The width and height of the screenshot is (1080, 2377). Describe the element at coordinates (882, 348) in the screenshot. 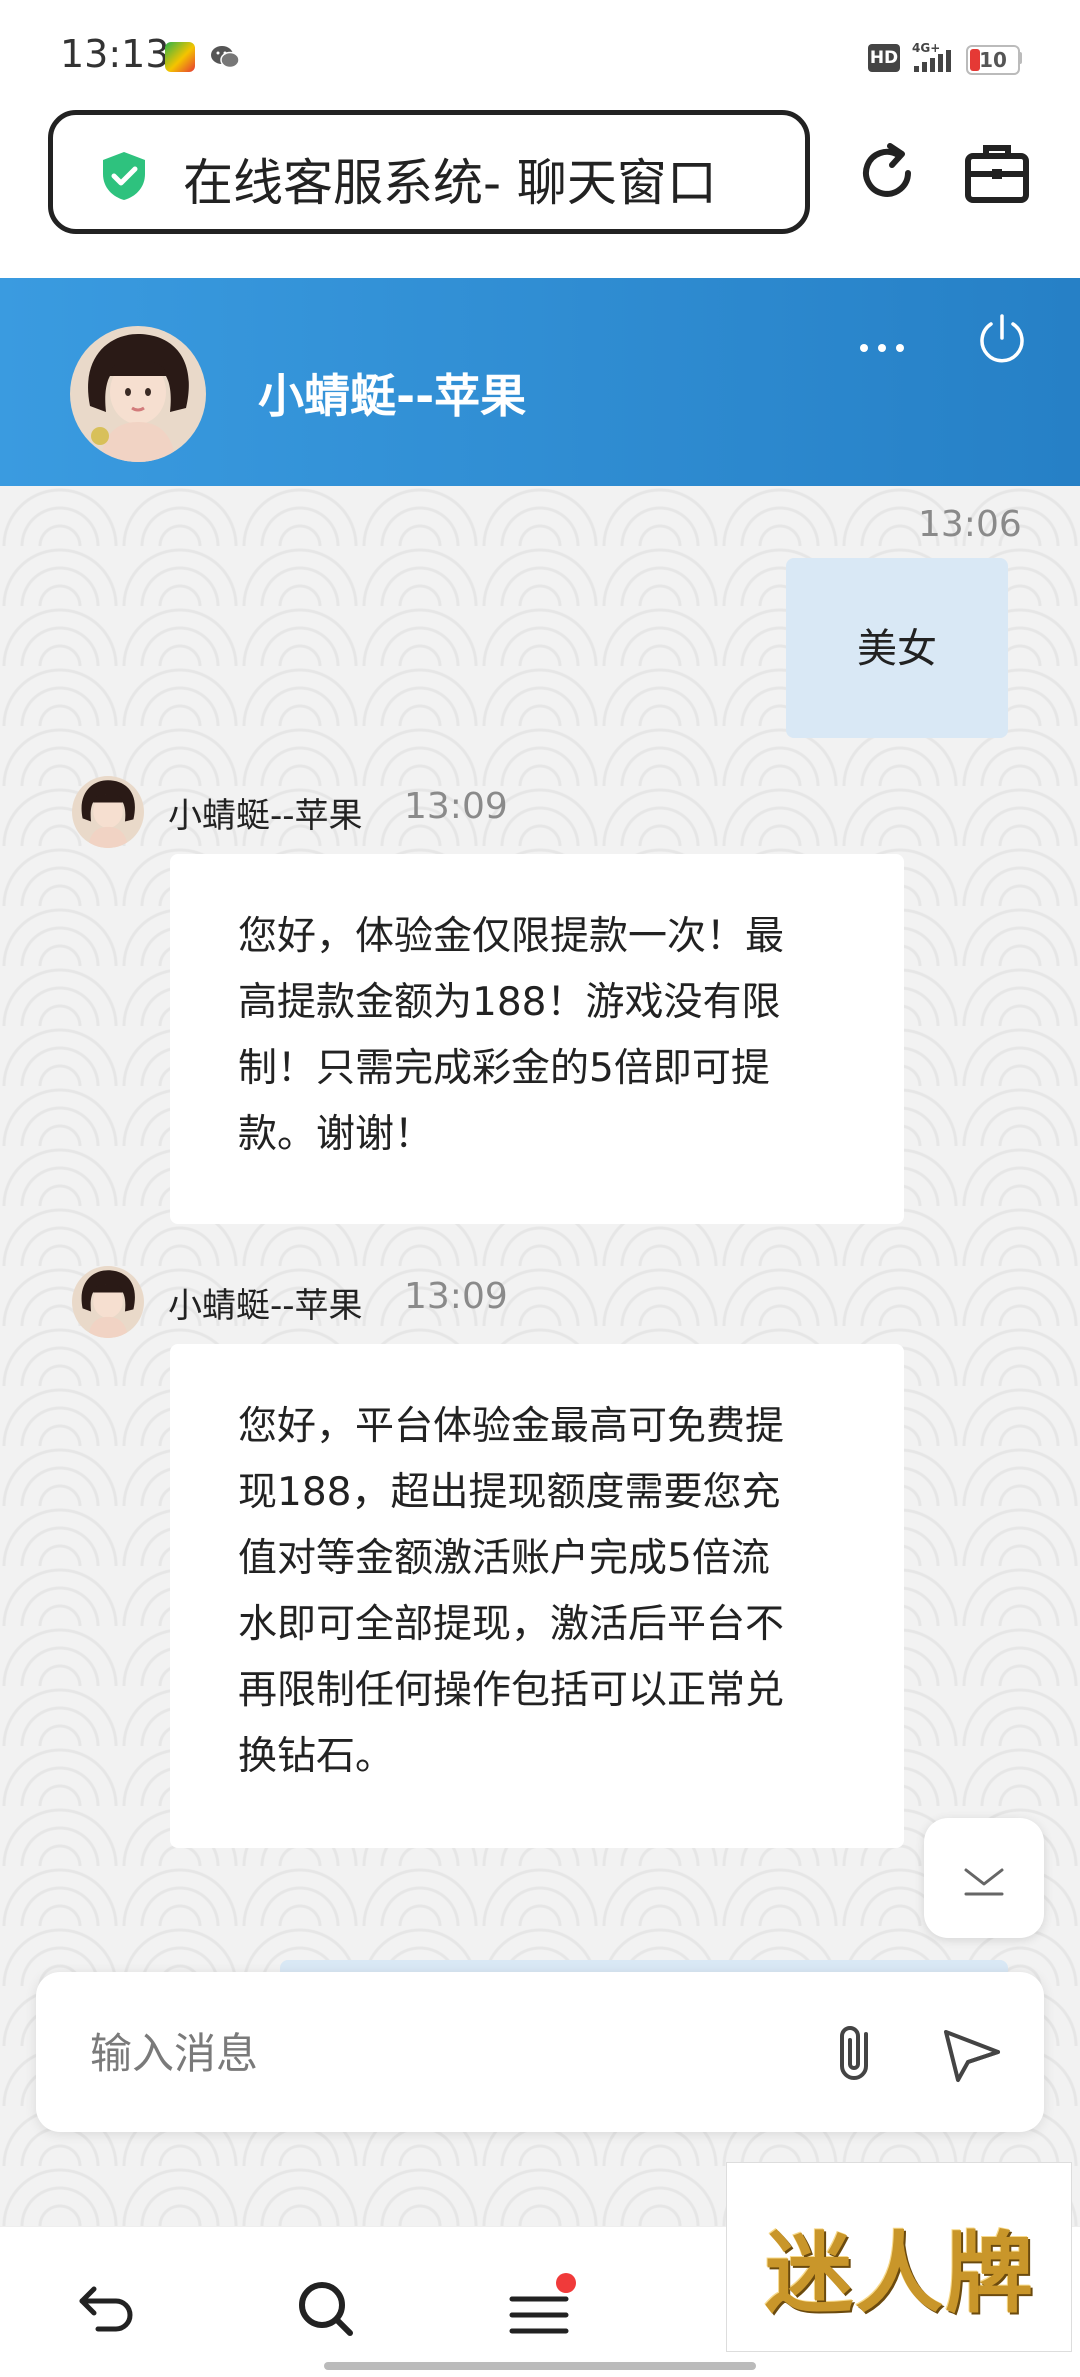

I see `more-icon` at that location.